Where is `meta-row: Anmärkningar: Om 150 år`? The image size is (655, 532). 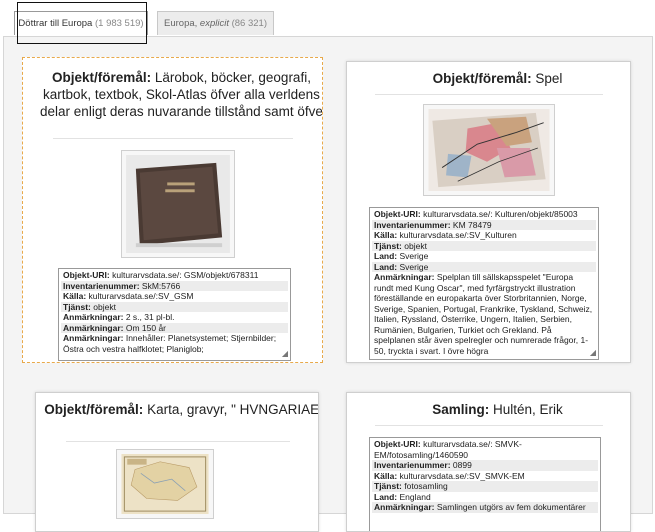 meta-row: Anmärkningar: Om 150 år is located at coordinates (174, 327).